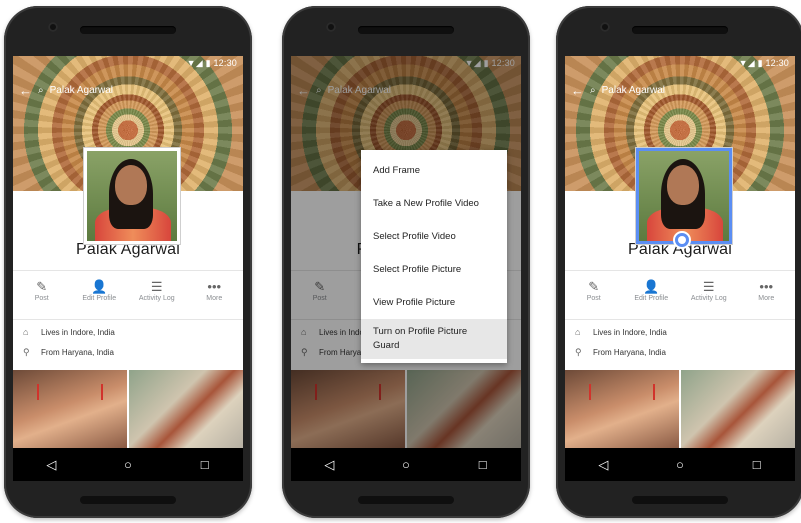 The image size is (801, 523). Describe the element at coordinates (434, 170) in the screenshot. I see `menu-item-add-frame: Add Frame` at that location.